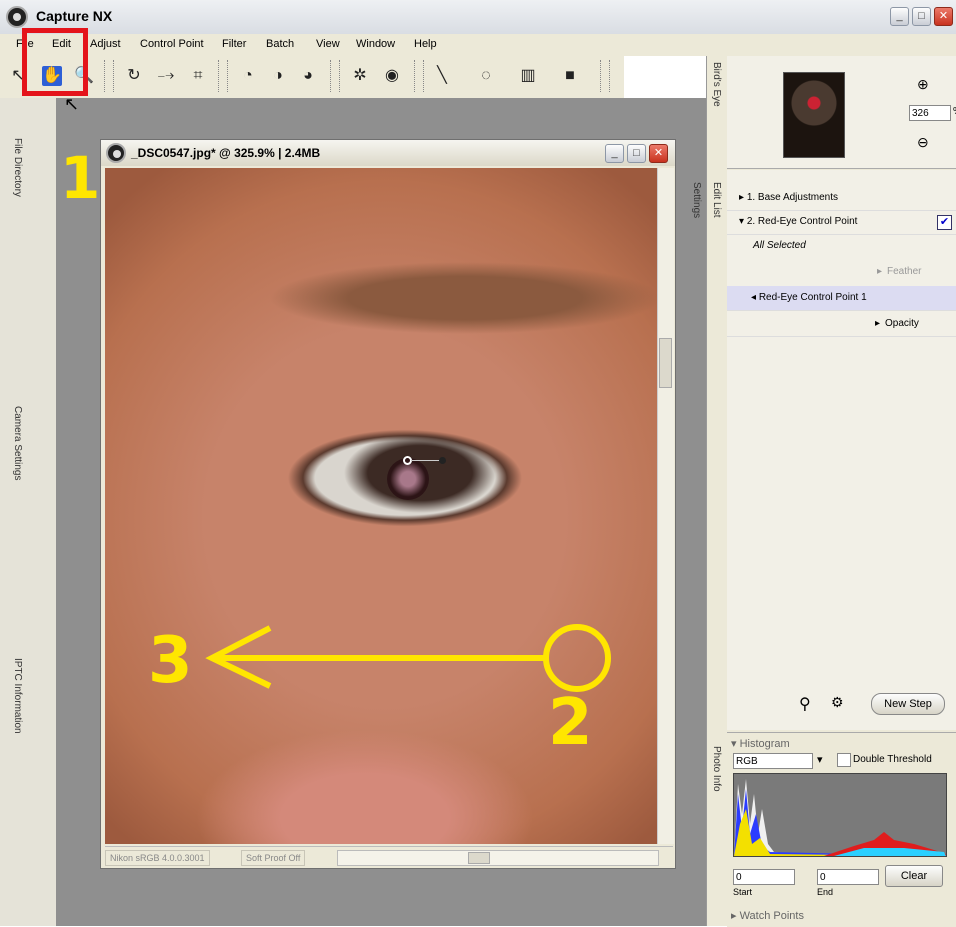  Describe the element at coordinates (825, 892) in the screenshot. I see `end-label: End` at that location.